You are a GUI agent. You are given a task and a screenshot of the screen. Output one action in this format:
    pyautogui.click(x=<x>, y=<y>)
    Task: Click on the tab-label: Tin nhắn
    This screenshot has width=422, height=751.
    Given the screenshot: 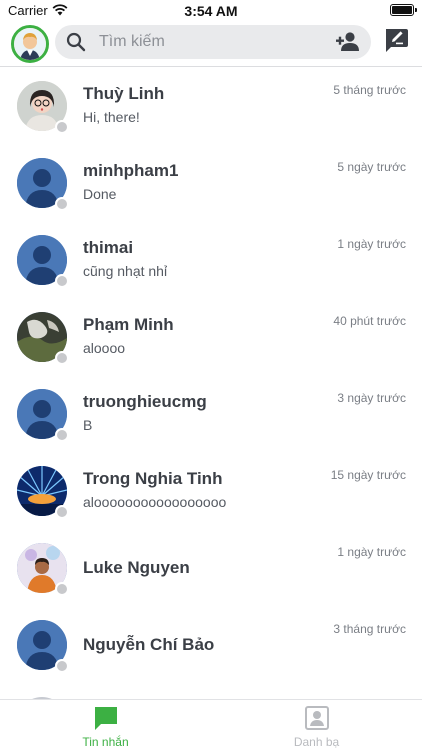 What is the action you would take?
    pyautogui.click(x=105, y=742)
    